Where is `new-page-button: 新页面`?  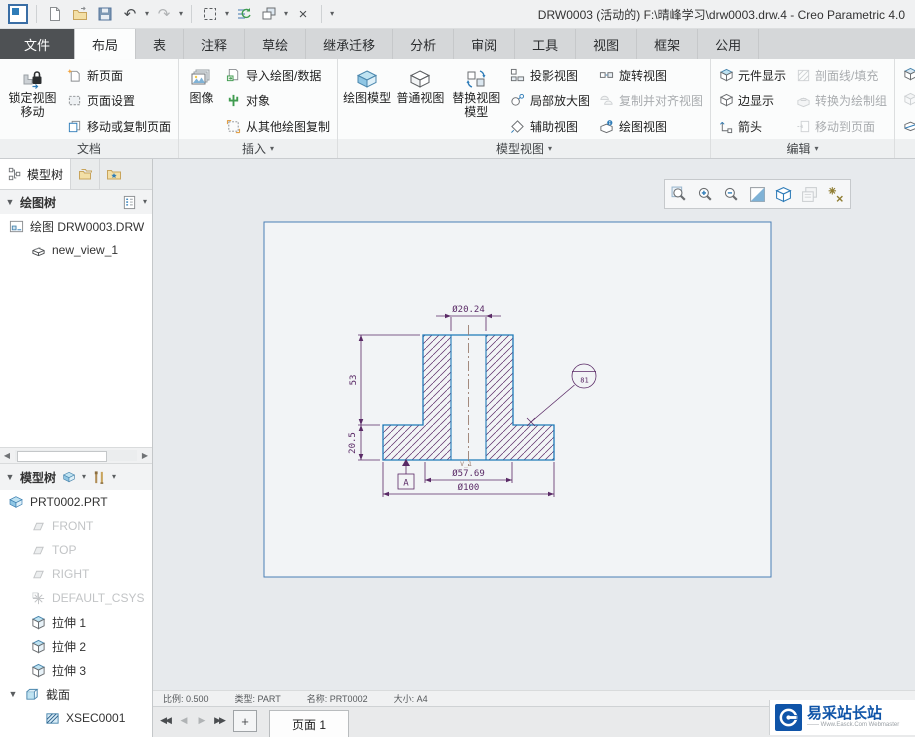
new-page-button: 新页面 is located at coordinates (119, 75).